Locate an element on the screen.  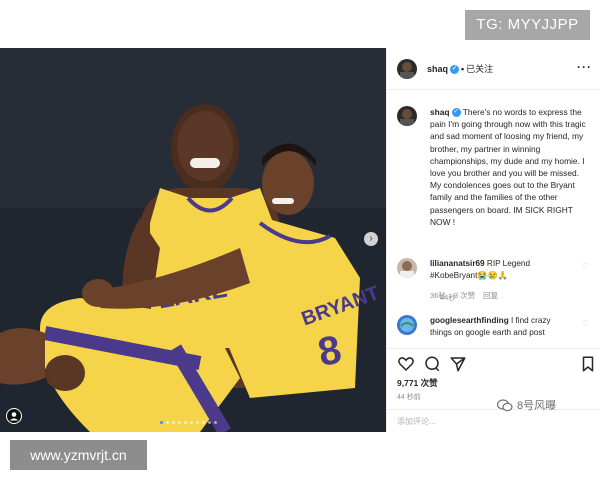
top-watermark: TG: MYYJJPP is located at coordinates (527, 25).